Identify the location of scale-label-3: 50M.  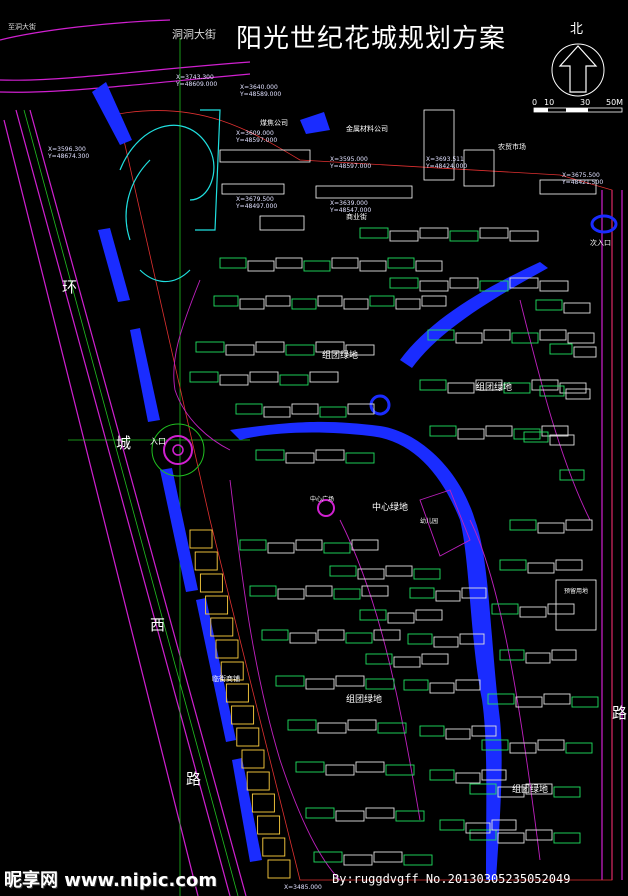
(615, 102).